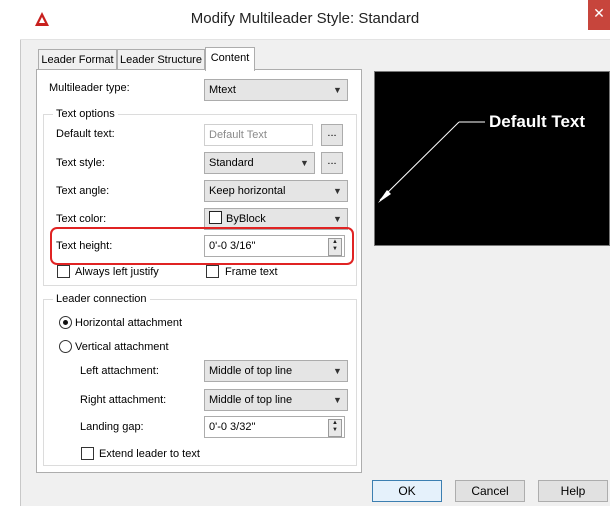 This screenshot has width=610, height=506. Describe the element at coordinates (80, 163) in the screenshot. I see `text-style-label: Text style:` at that location.